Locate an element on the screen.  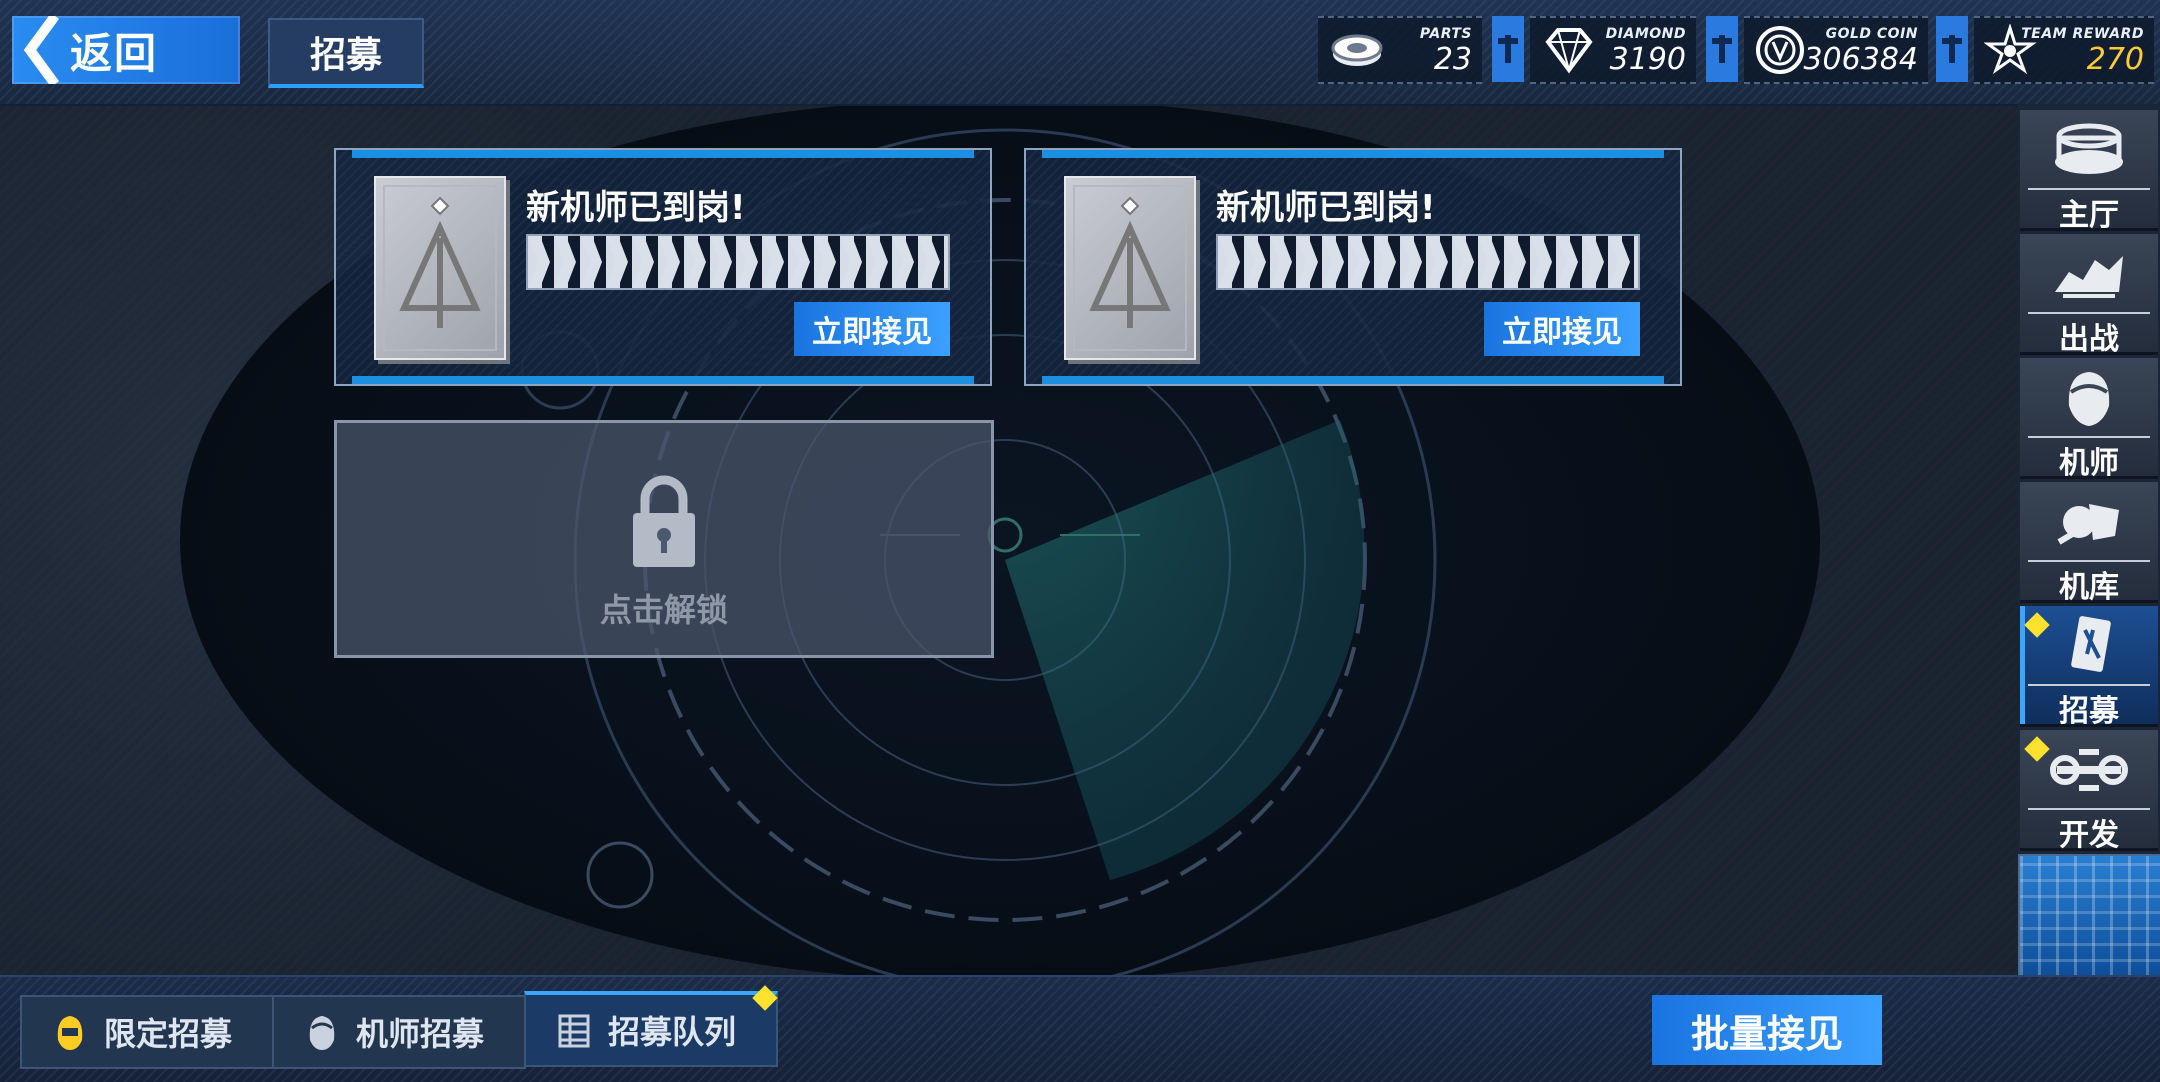
parts-icon is located at coordinates (1357, 50).